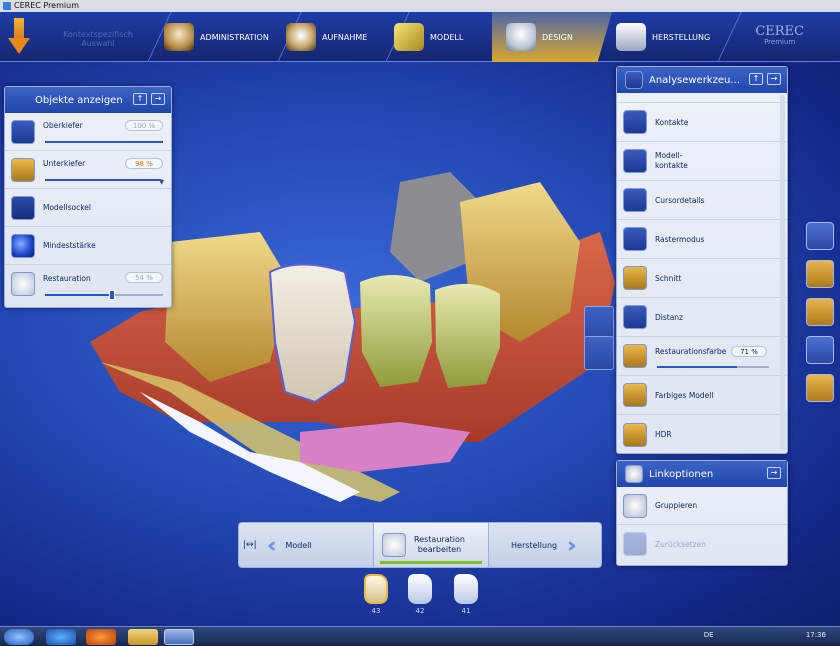 Image resolution: width=840 pixels, height=646 pixels. I want to click on object-row-restauration: Restauration 54 %, so click(88, 284).